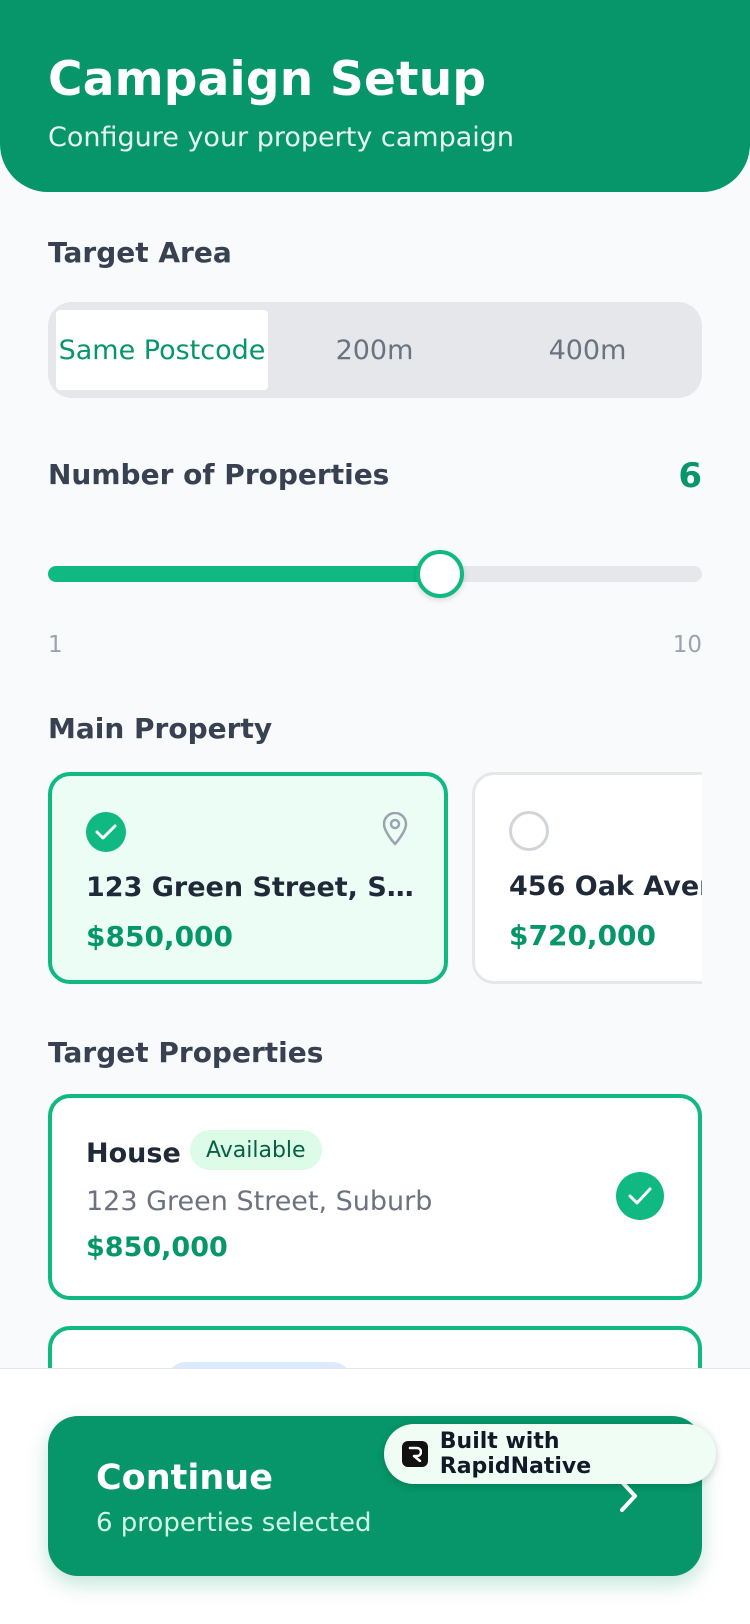 The height and width of the screenshot is (1624, 750). I want to click on properties-slider, so click(375, 574).